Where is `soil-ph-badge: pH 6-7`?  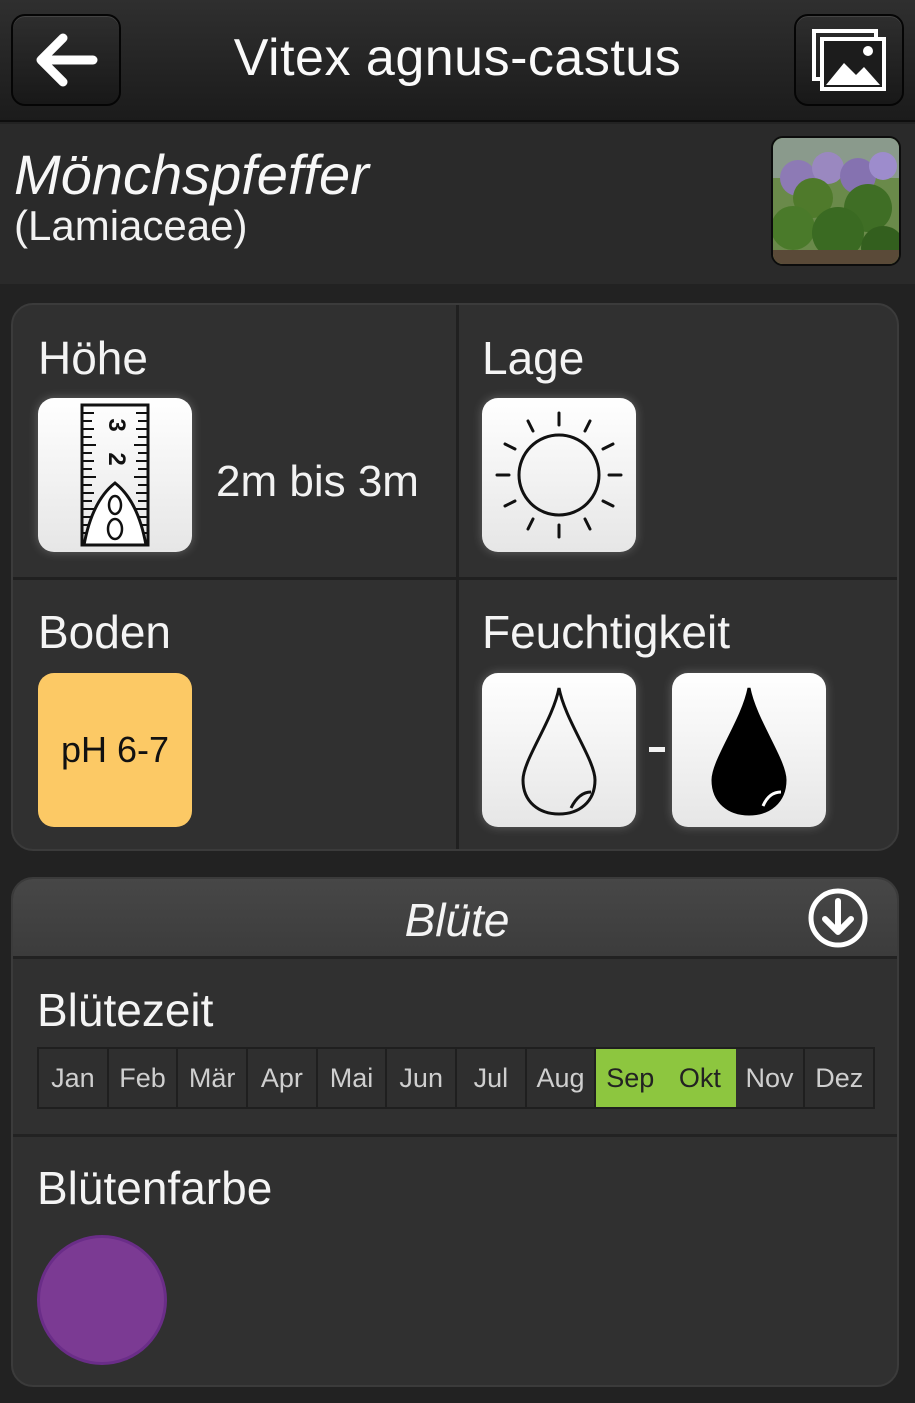 soil-ph-badge: pH 6-7 is located at coordinates (115, 750).